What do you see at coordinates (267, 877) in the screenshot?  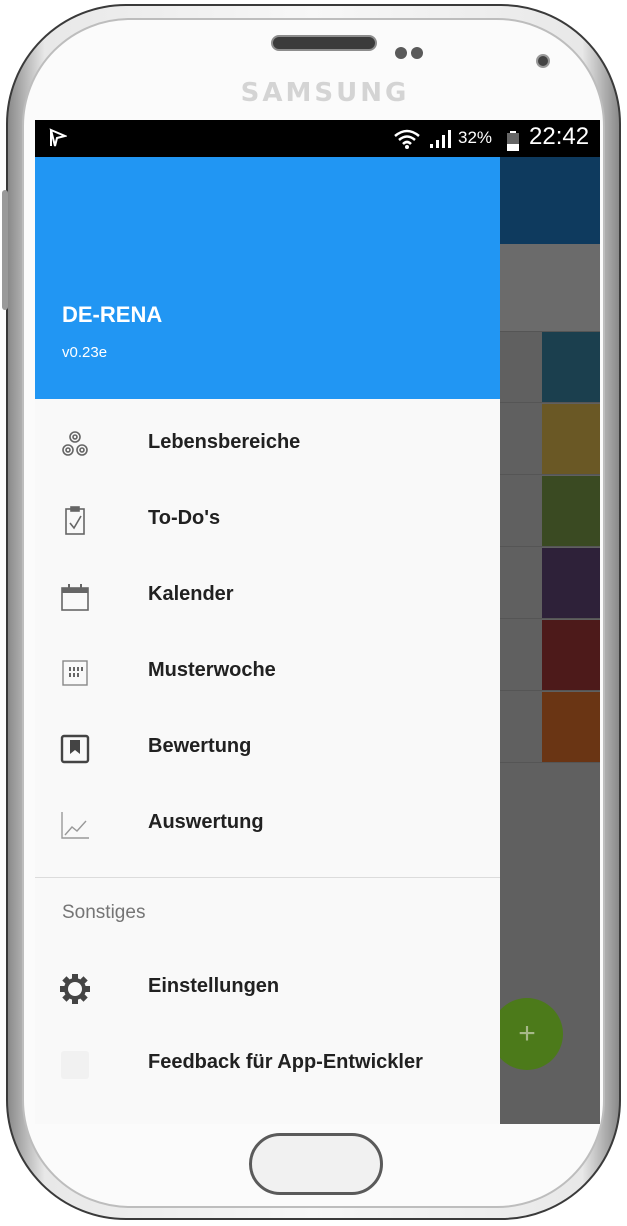 I see `drawer-divider` at bounding box center [267, 877].